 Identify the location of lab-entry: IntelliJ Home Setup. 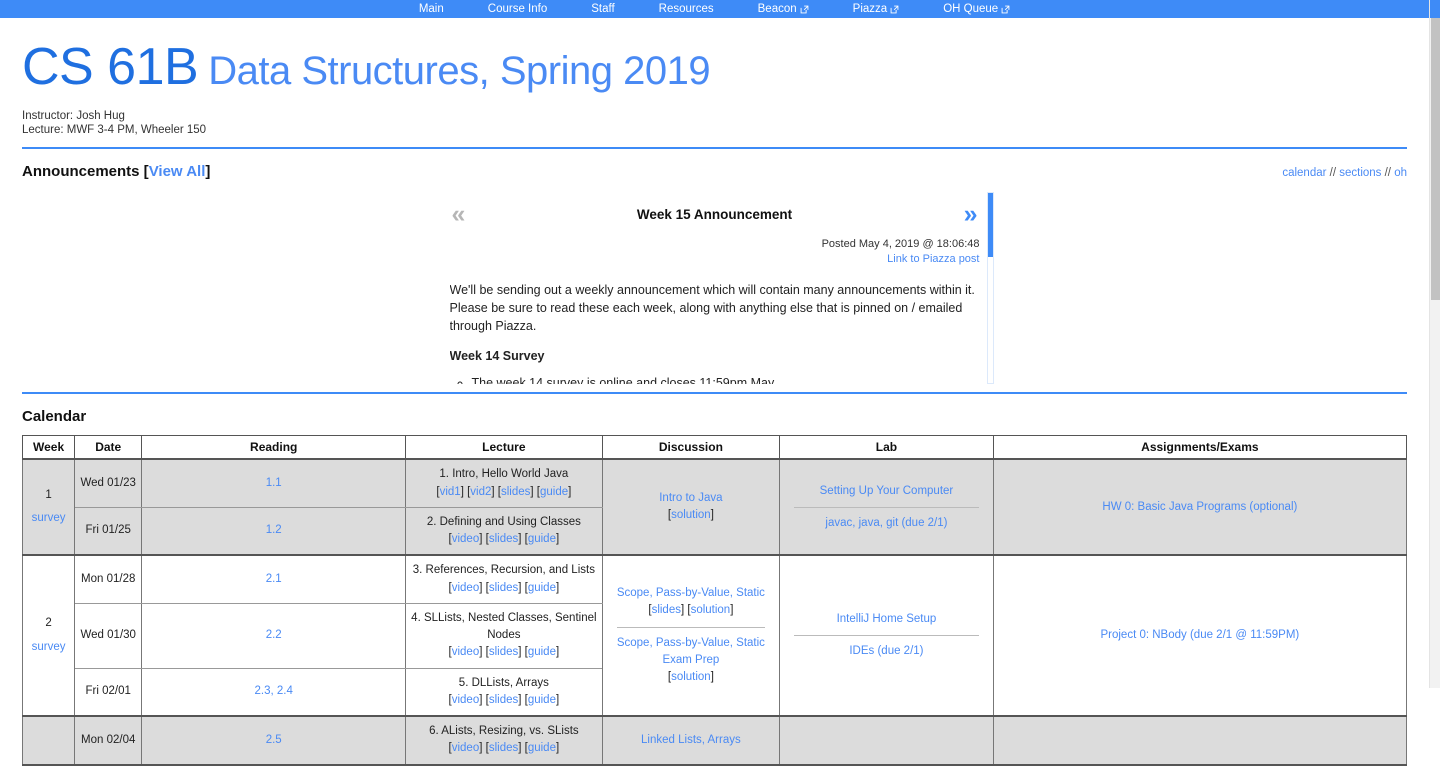
(886, 619).